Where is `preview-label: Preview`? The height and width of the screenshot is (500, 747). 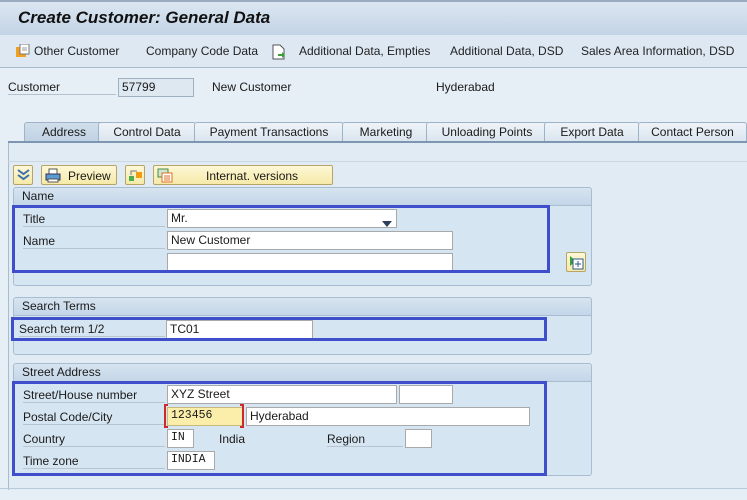
preview-label: Preview is located at coordinates (89, 176).